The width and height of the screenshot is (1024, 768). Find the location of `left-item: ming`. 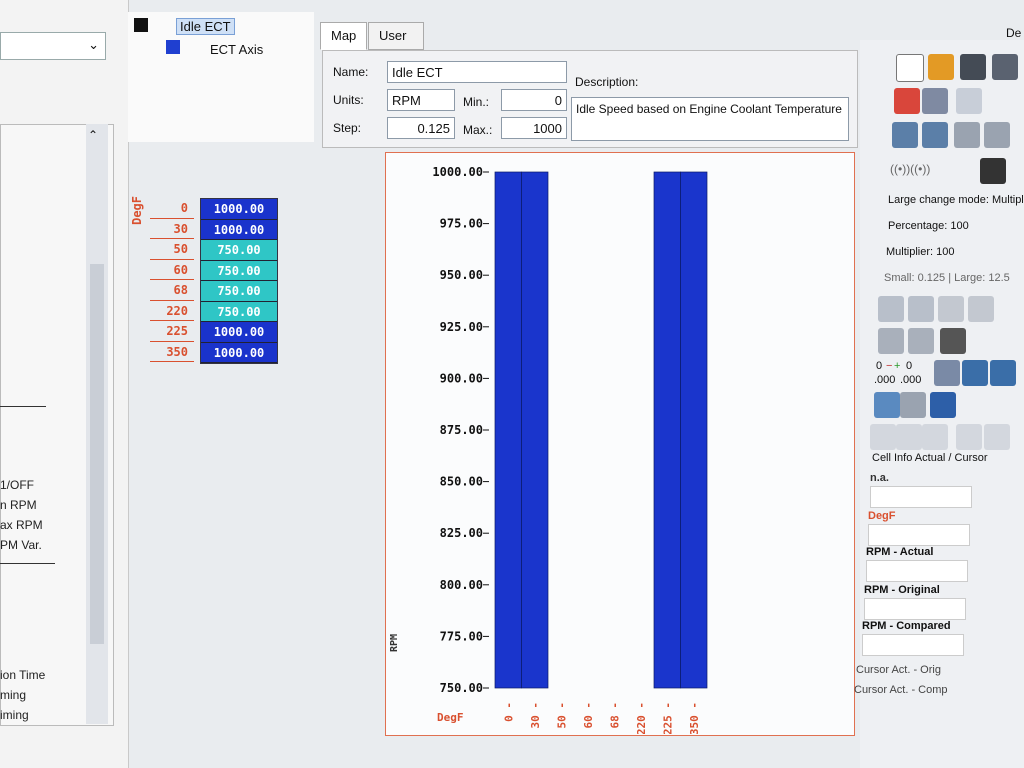

left-item: ming is located at coordinates (13, 695).